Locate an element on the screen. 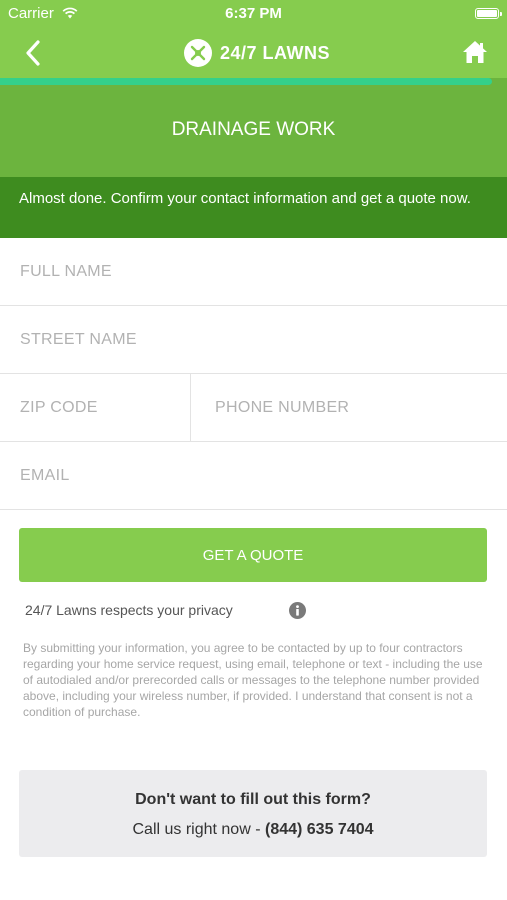 Image resolution: width=507 pixels, height=900 pixels. lawn-logo-icon is located at coordinates (198, 53).